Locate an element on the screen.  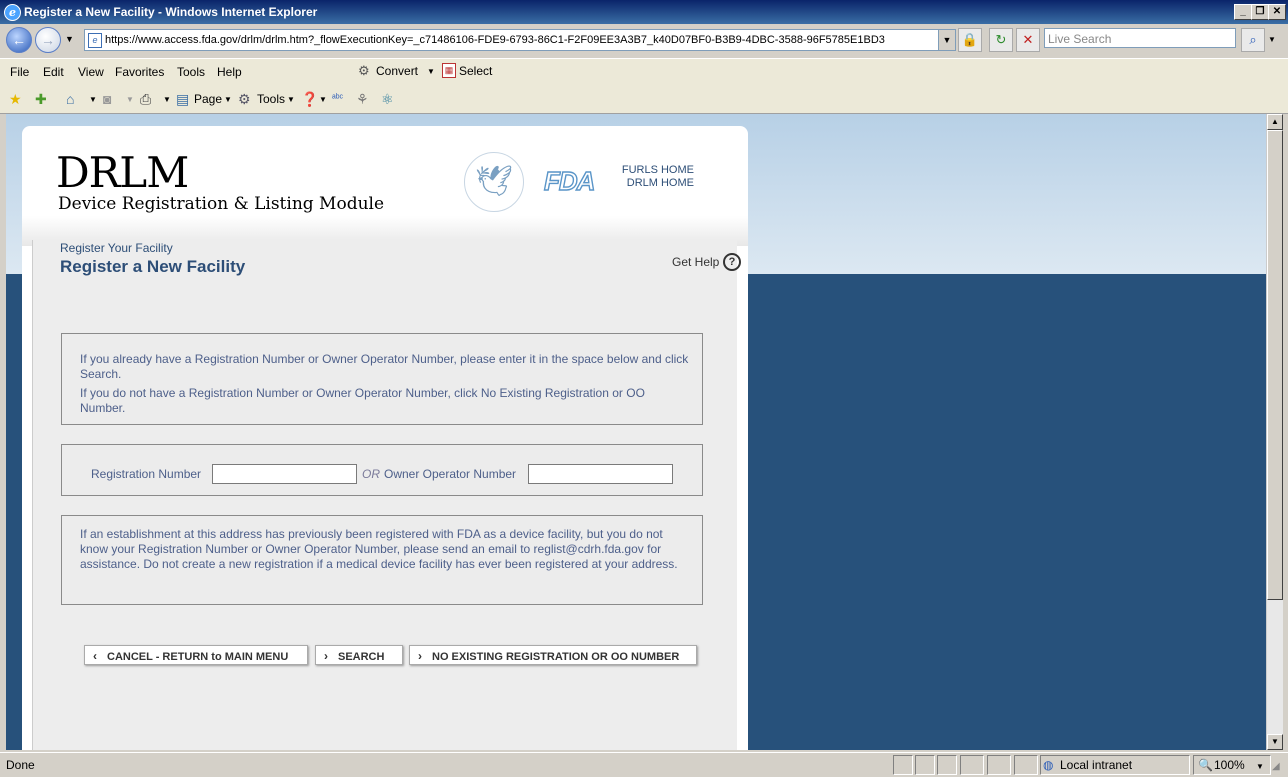
menu-file: File is located at coordinates (19, 72).